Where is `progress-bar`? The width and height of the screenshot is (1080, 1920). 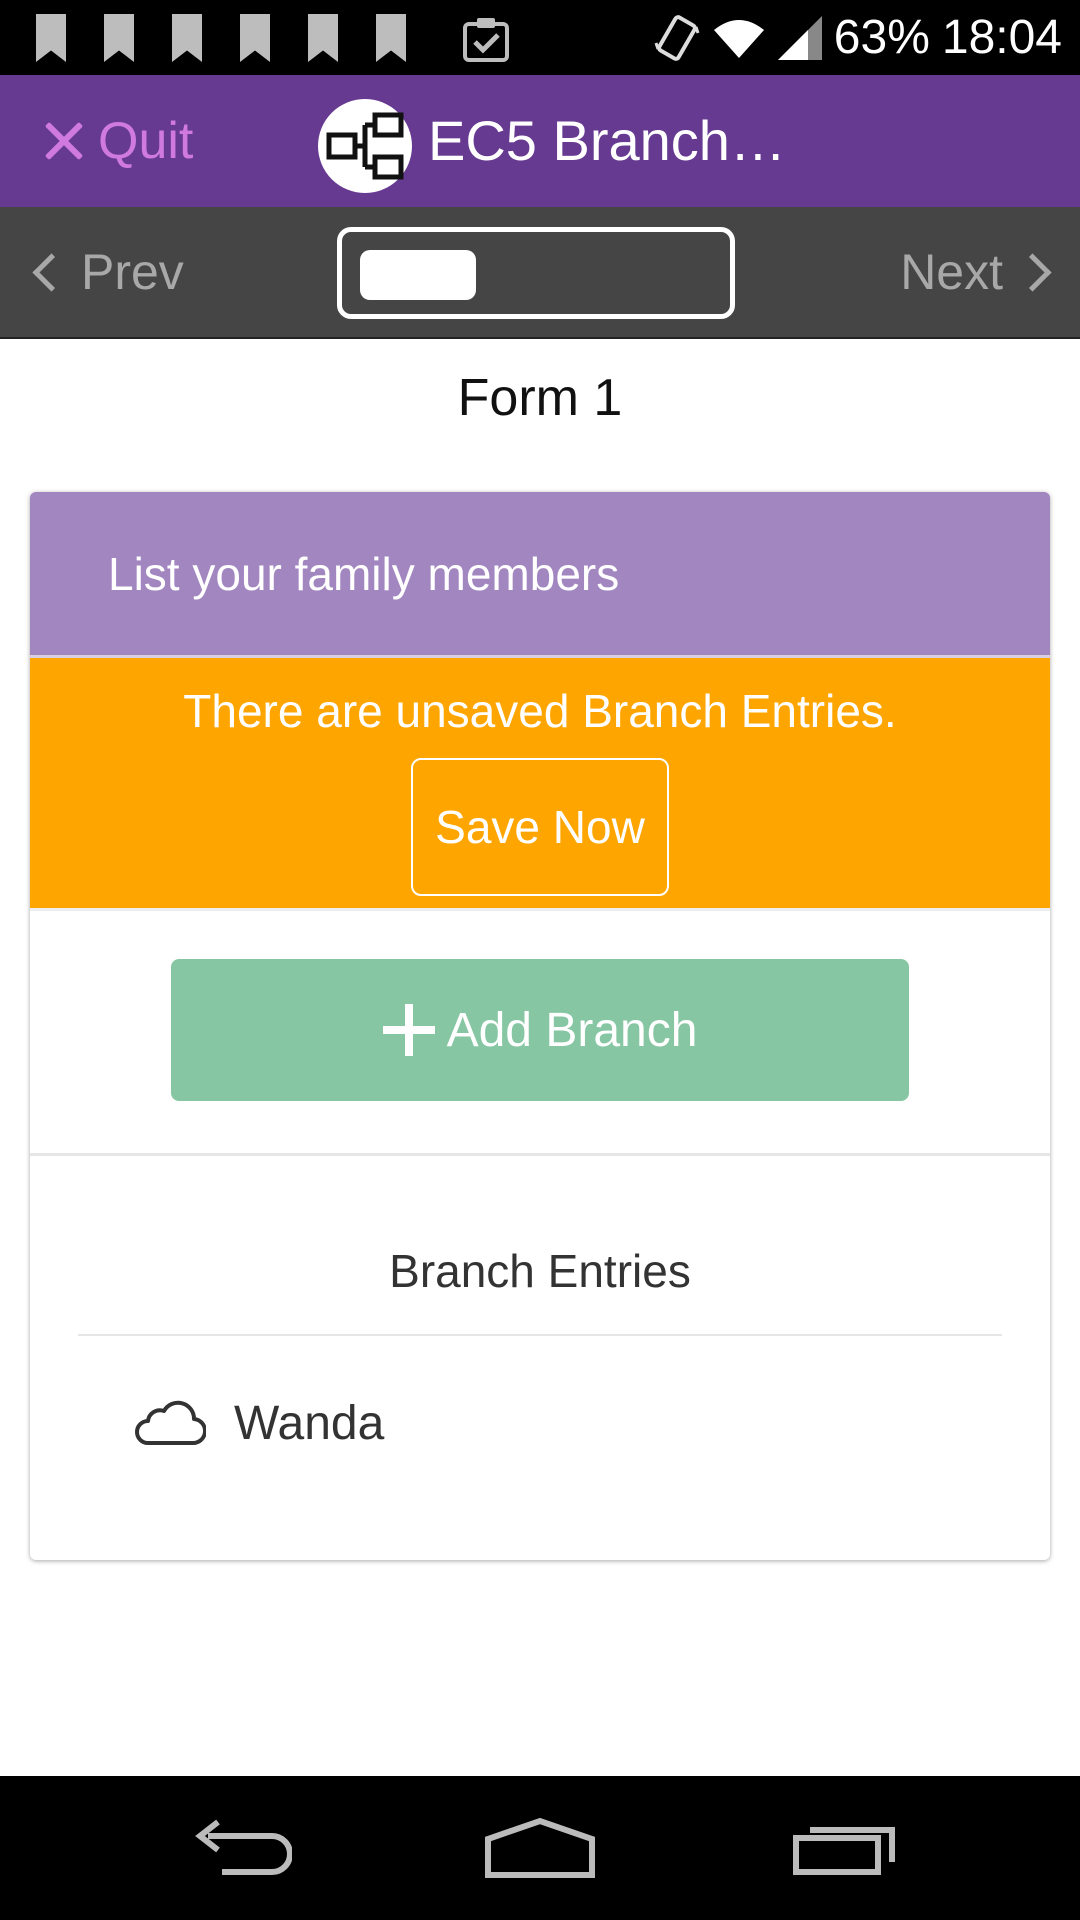
progress-bar is located at coordinates (536, 273).